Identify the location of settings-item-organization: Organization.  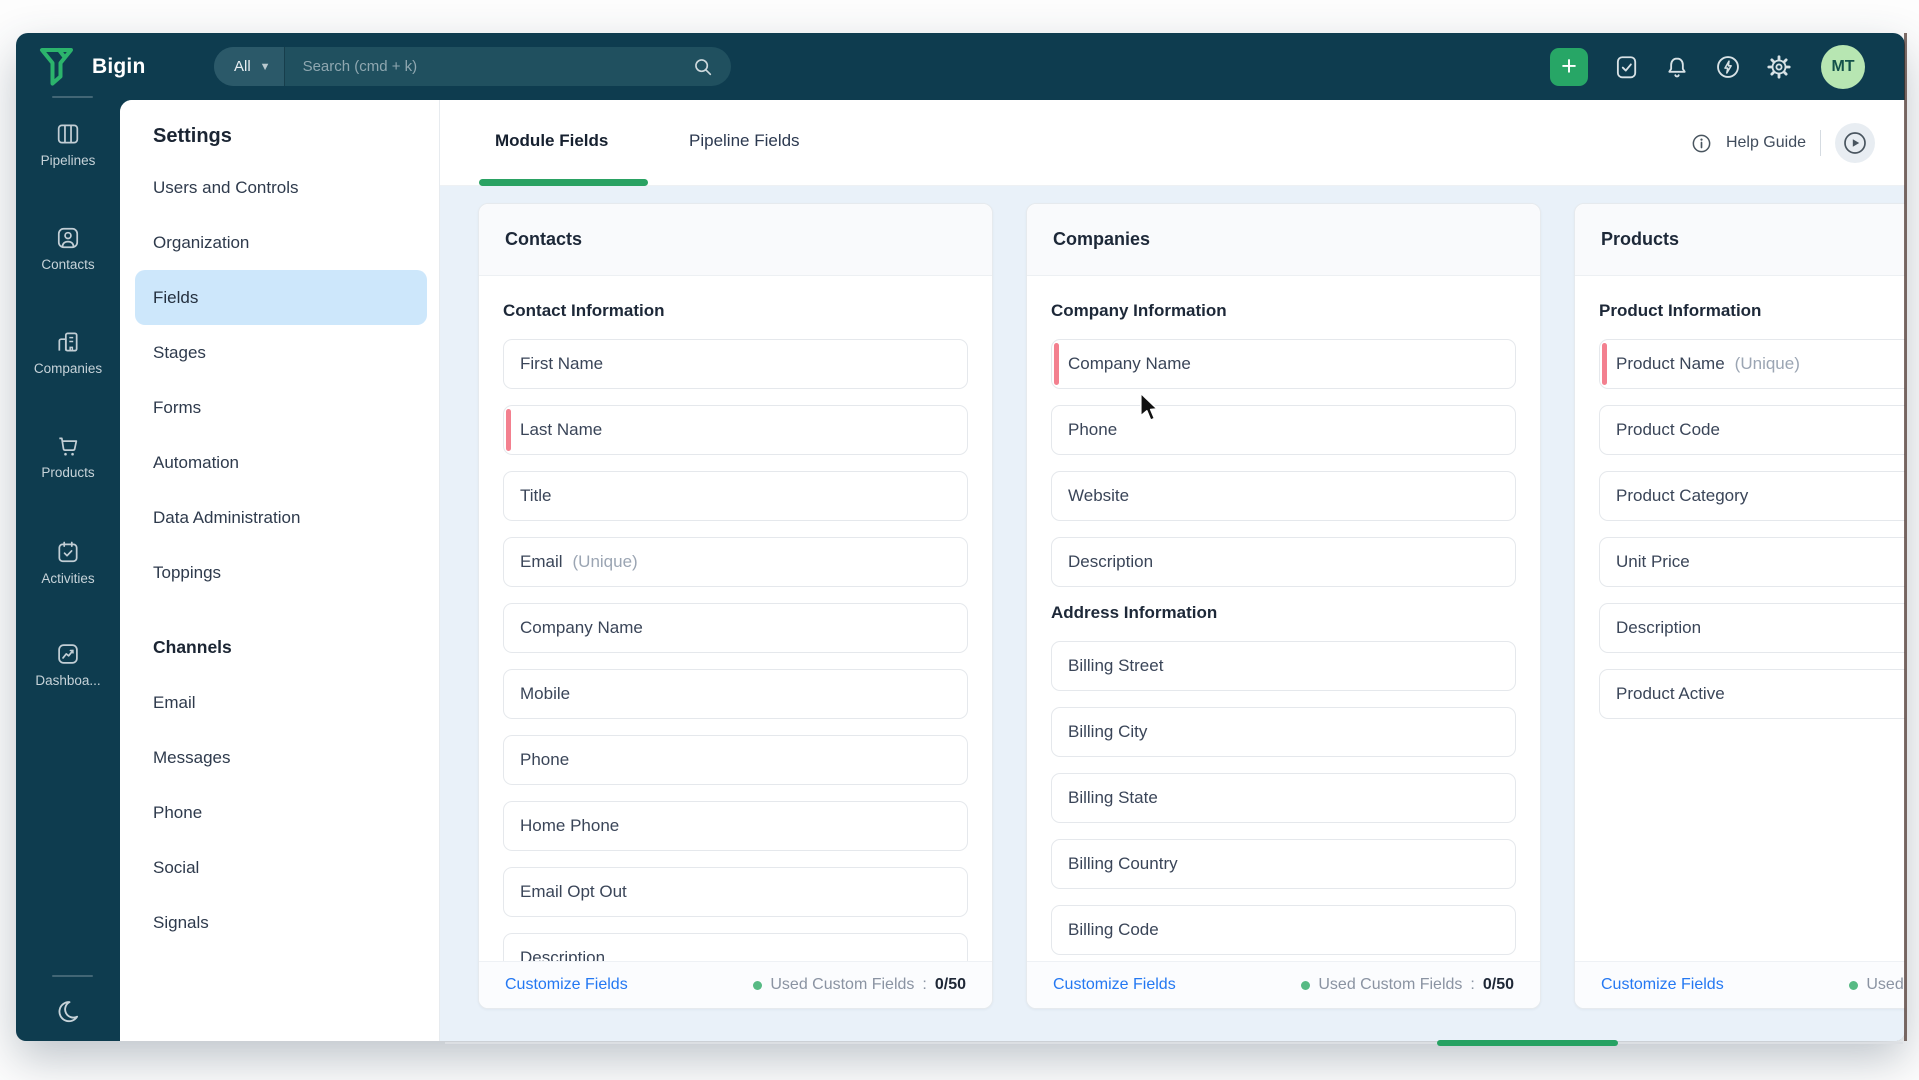
(281, 242).